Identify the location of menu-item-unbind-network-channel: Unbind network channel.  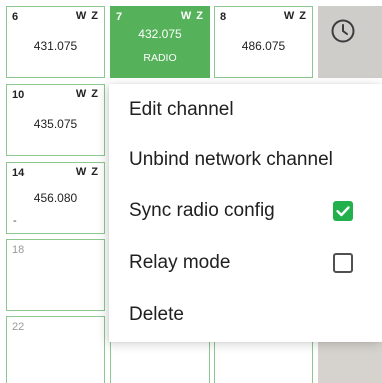
(245, 160).